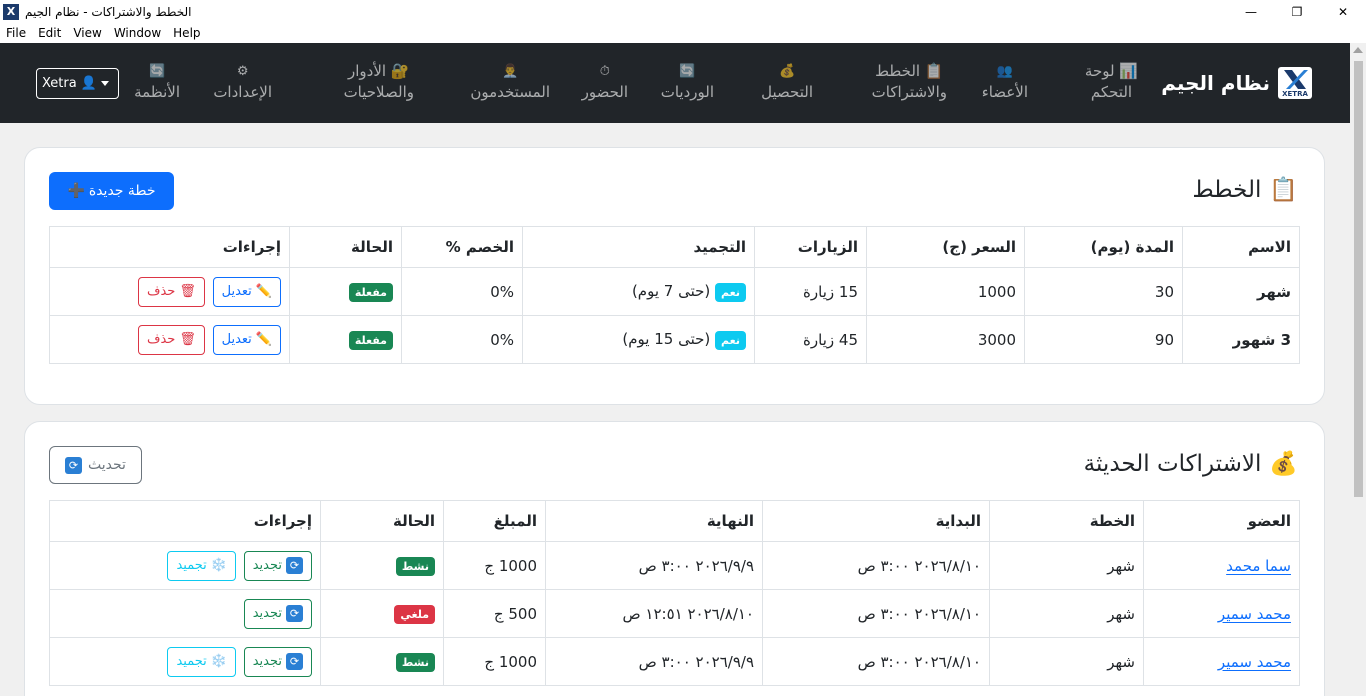  Describe the element at coordinates (1297, 11) in the screenshot. I see `maximize-button: ❐` at that location.